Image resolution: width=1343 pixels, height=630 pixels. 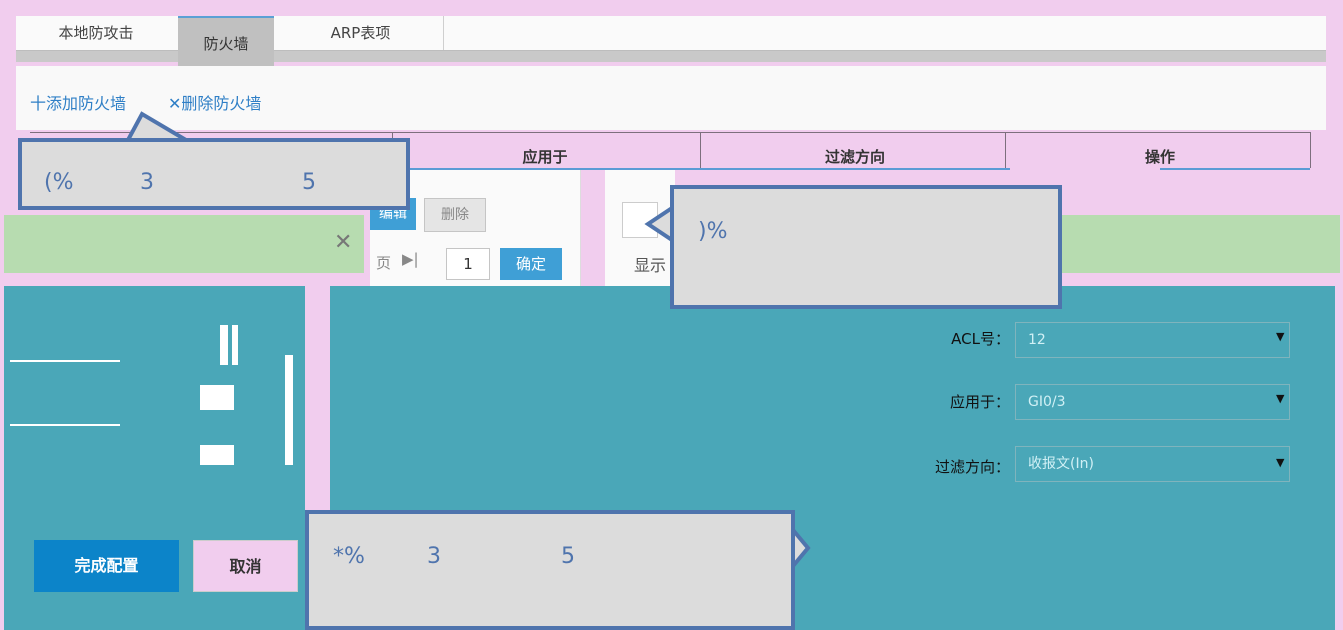 I want to click on cancel-button: 取消, so click(x=245, y=566).